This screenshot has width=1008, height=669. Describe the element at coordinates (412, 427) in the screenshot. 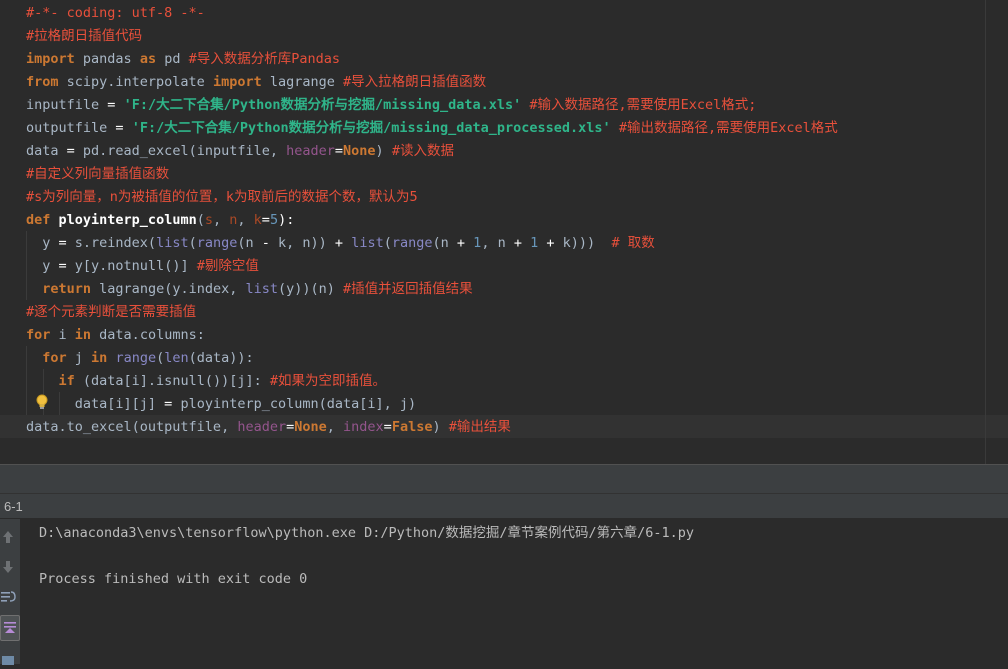

I see `code-token: False` at that location.